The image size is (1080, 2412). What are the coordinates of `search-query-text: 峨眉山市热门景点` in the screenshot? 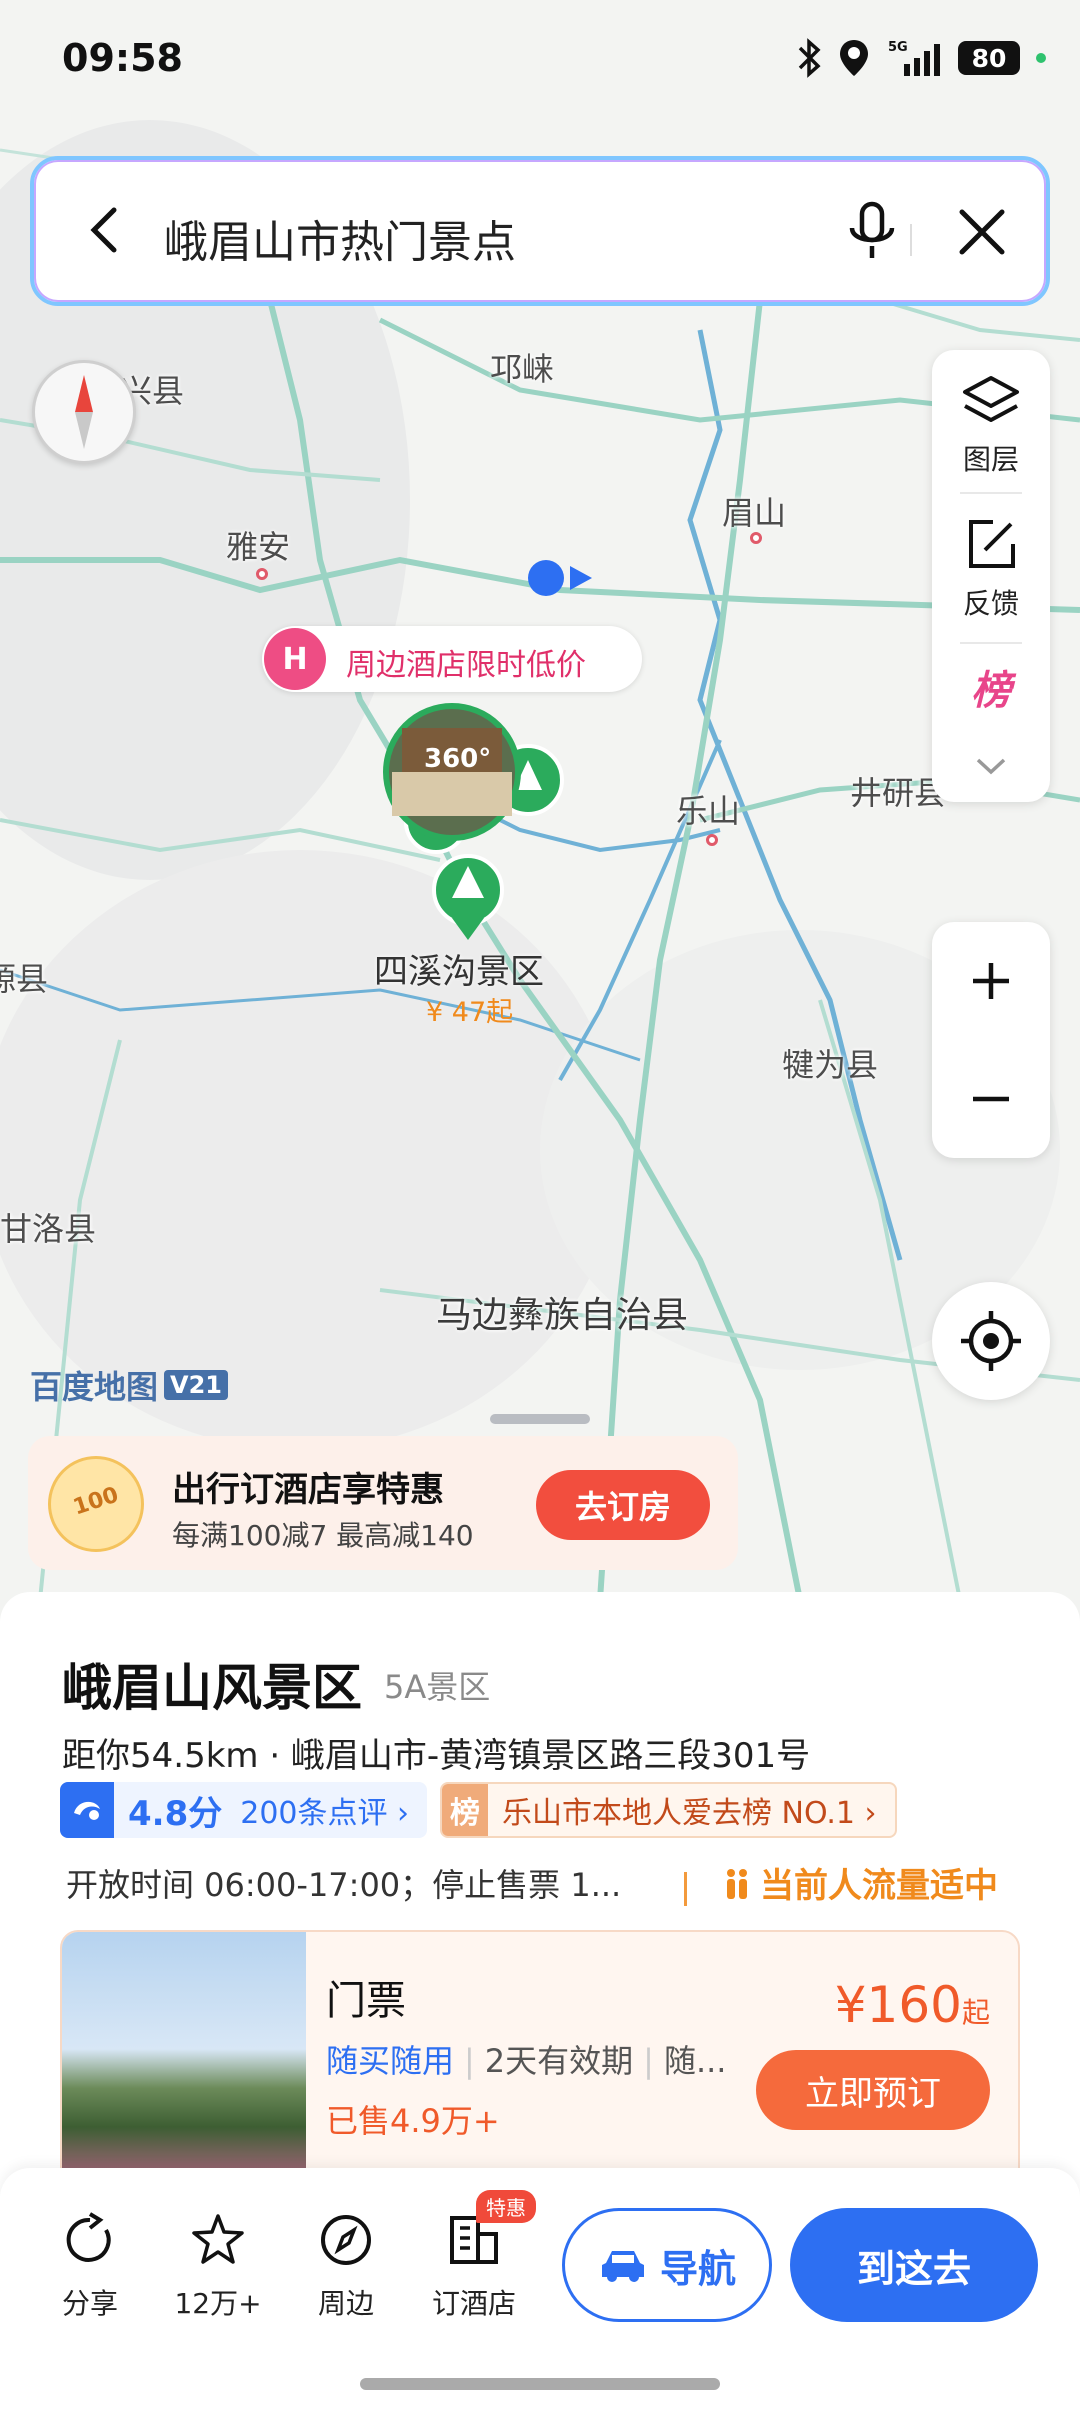 It's located at (340, 238).